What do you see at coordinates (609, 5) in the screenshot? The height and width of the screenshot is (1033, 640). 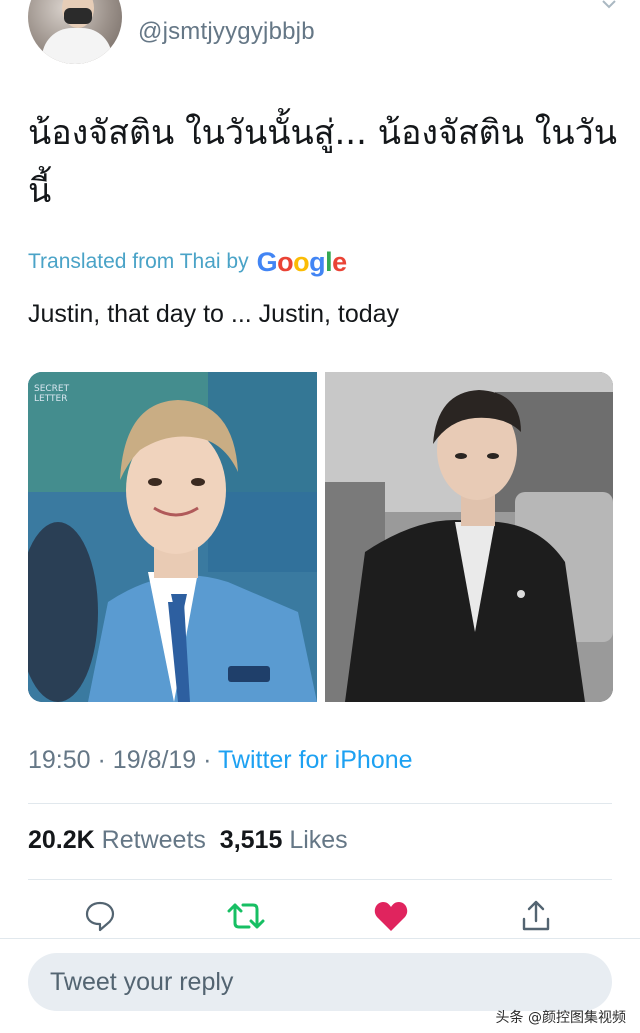 I see `chevron-down-icon` at bounding box center [609, 5].